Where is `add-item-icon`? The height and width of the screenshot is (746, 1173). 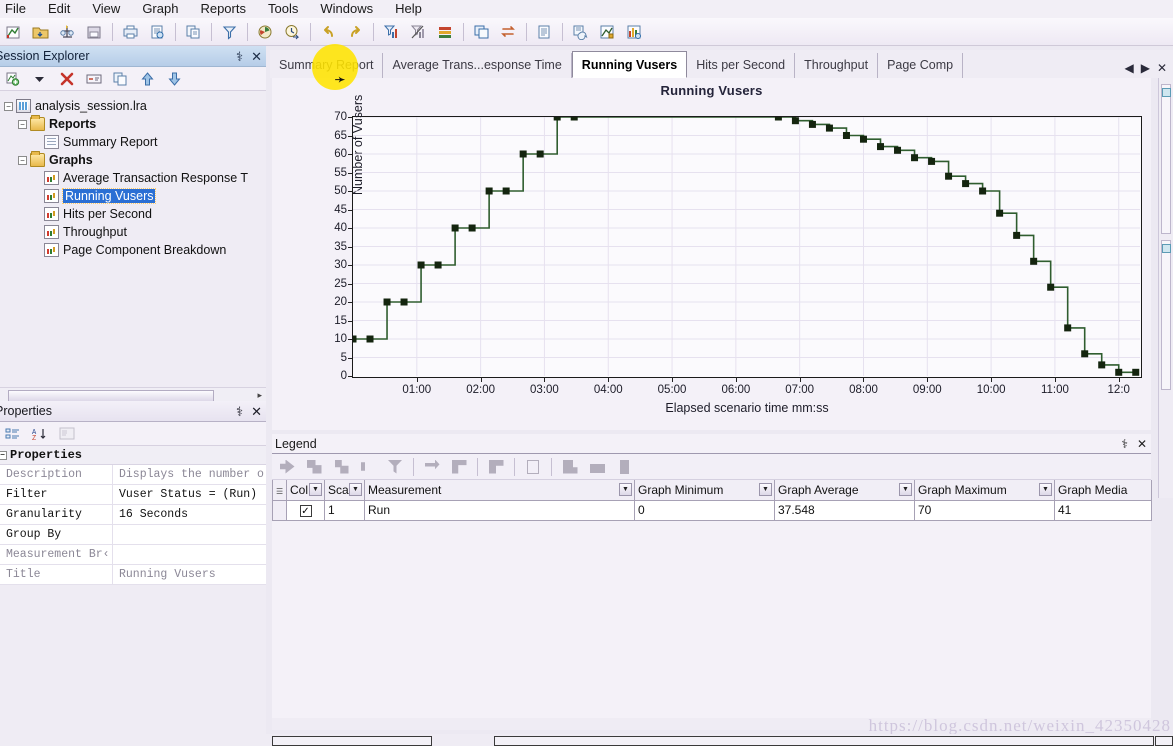
add-item-icon is located at coordinates (12, 78).